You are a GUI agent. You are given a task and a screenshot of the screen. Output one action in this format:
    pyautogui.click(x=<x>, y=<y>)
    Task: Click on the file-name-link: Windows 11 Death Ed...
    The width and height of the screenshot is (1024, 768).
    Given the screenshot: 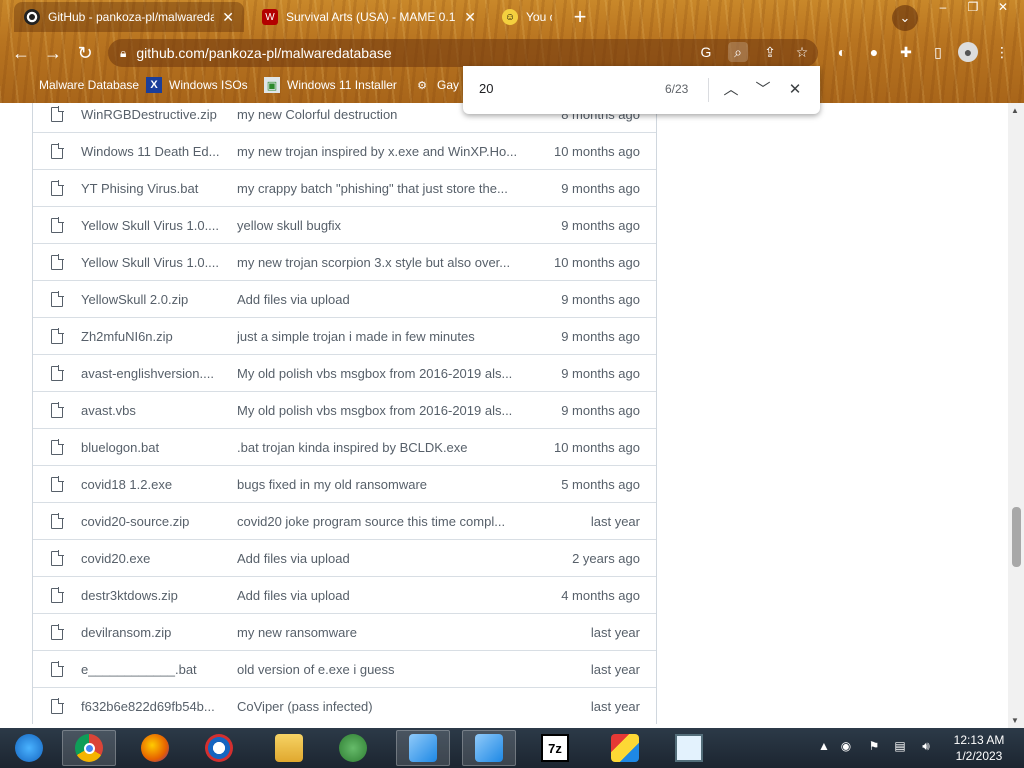 What is the action you would take?
    pyautogui.click(x=152, y=151)
    